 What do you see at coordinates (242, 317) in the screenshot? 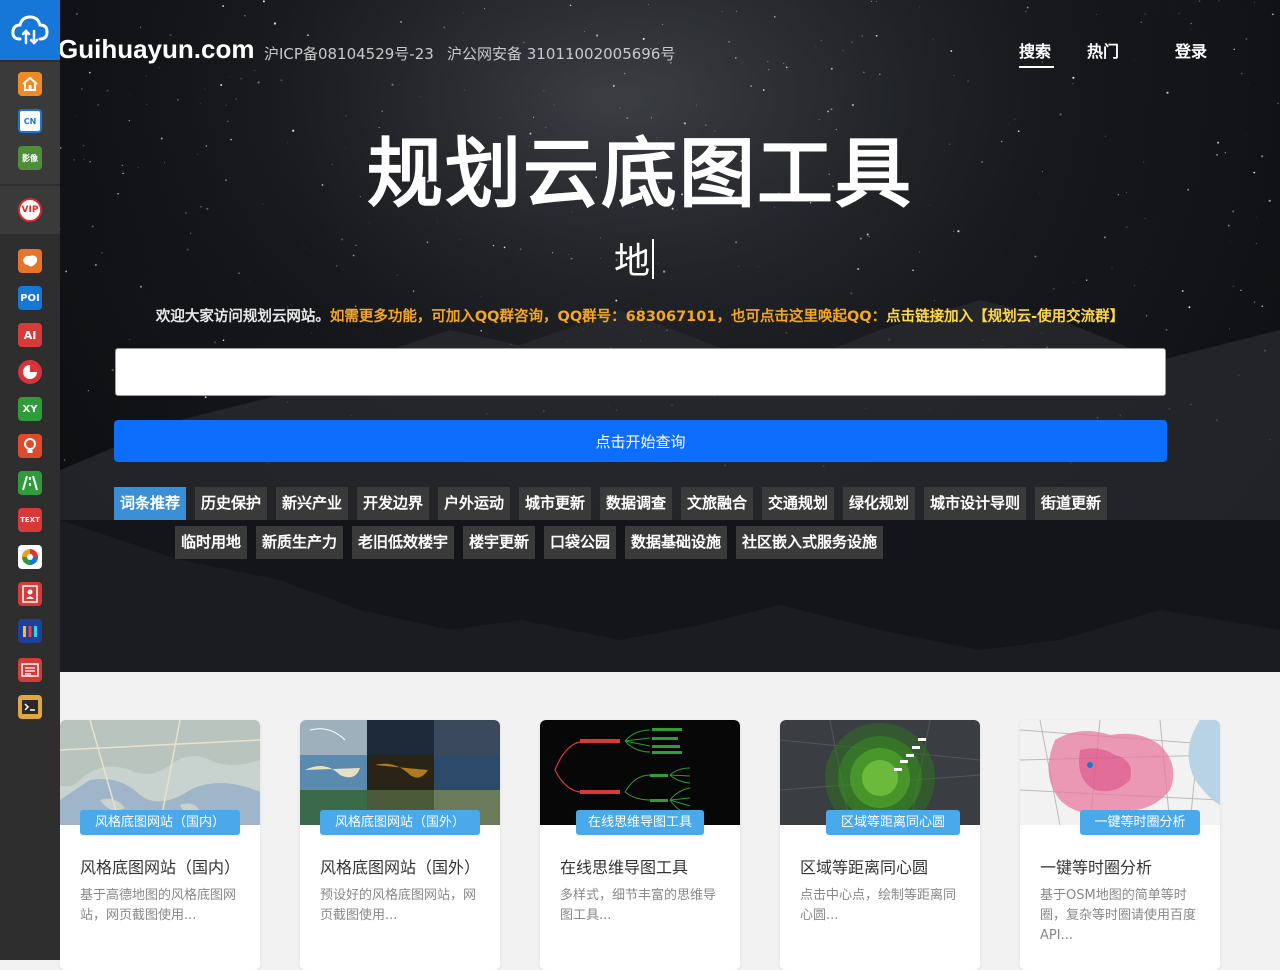
I see `welcome-intro: 欢迎大家访问规划云网站。` at bounding box center [242, 317].